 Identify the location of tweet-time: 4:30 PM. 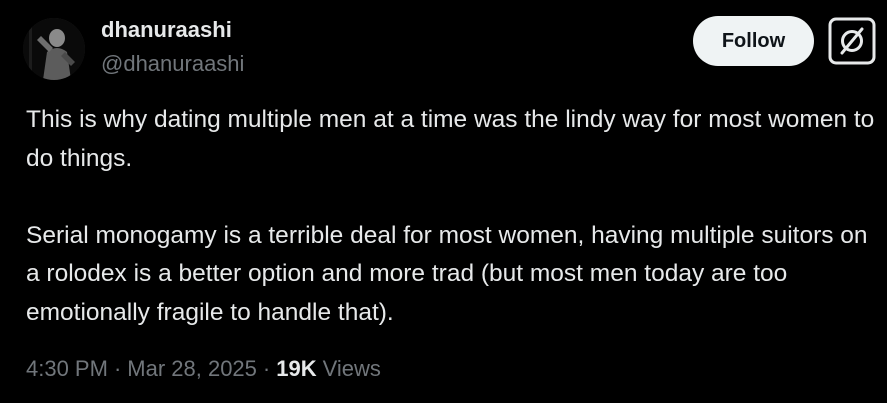
(67, 369).